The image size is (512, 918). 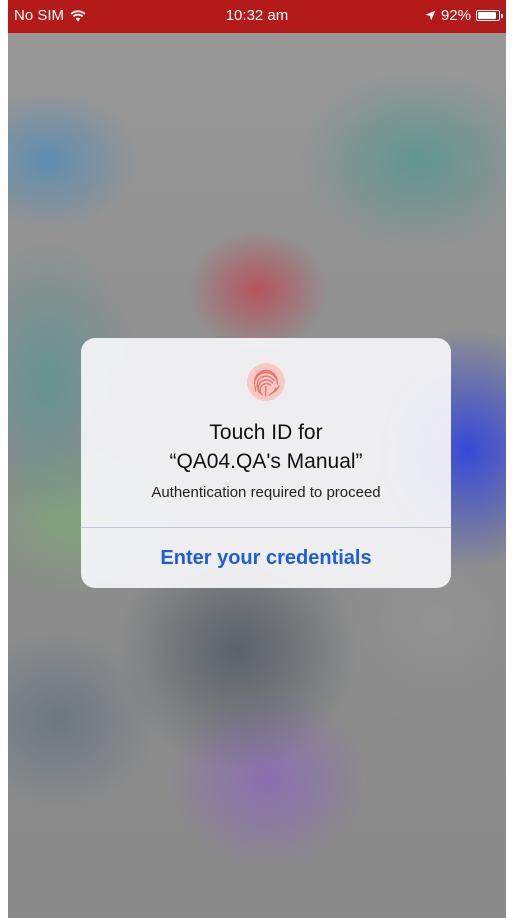 What do you see at coordinates (455, 15) in the screenshot?
I see `battery-percent: 92%` at bounding box center [455, 15].